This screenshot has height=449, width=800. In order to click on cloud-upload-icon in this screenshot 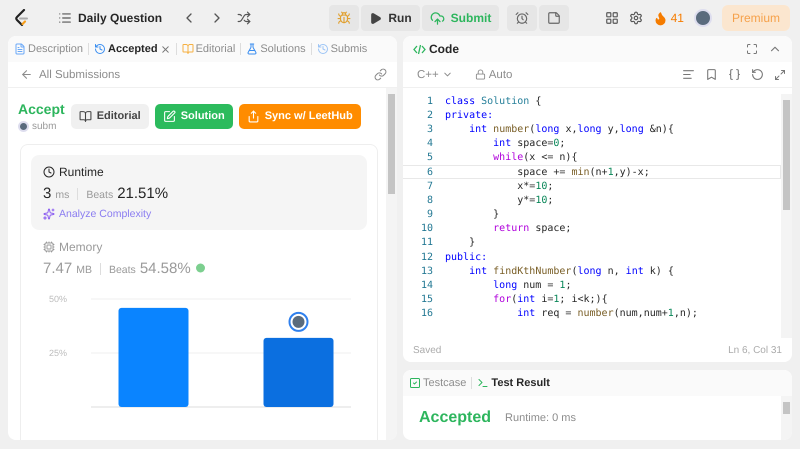, I will do `click(437, 18)`.